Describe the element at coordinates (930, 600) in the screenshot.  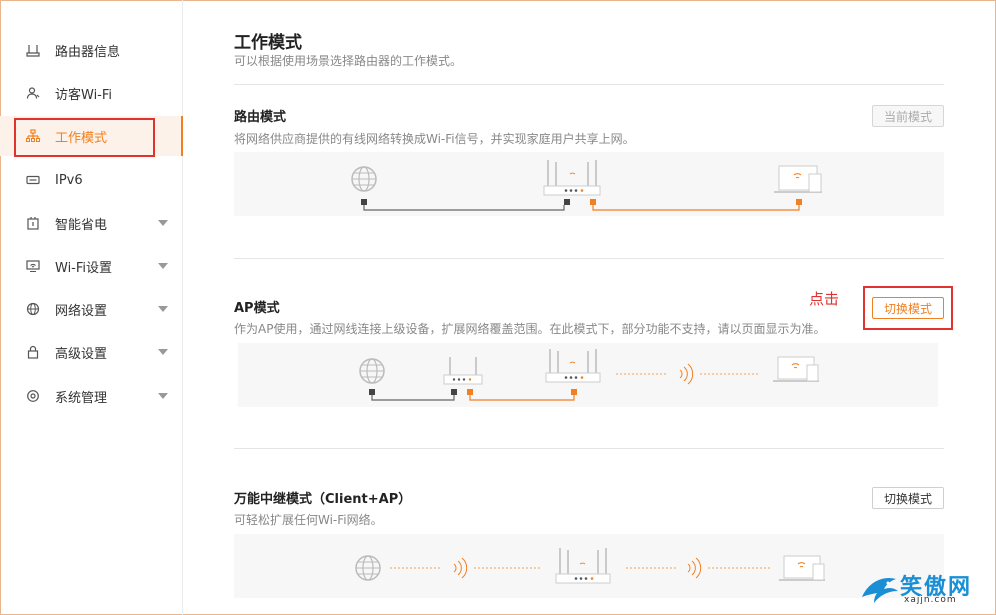
I see `watermark-url: xajjn.com` at that location.